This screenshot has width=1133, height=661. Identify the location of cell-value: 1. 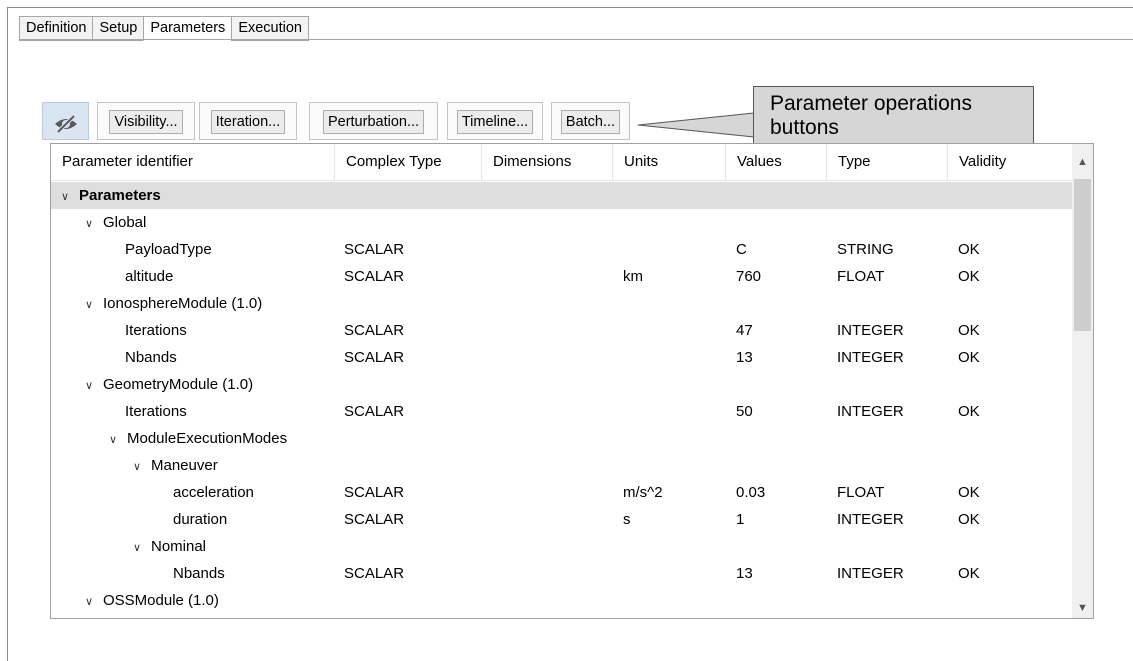
(740, 519).